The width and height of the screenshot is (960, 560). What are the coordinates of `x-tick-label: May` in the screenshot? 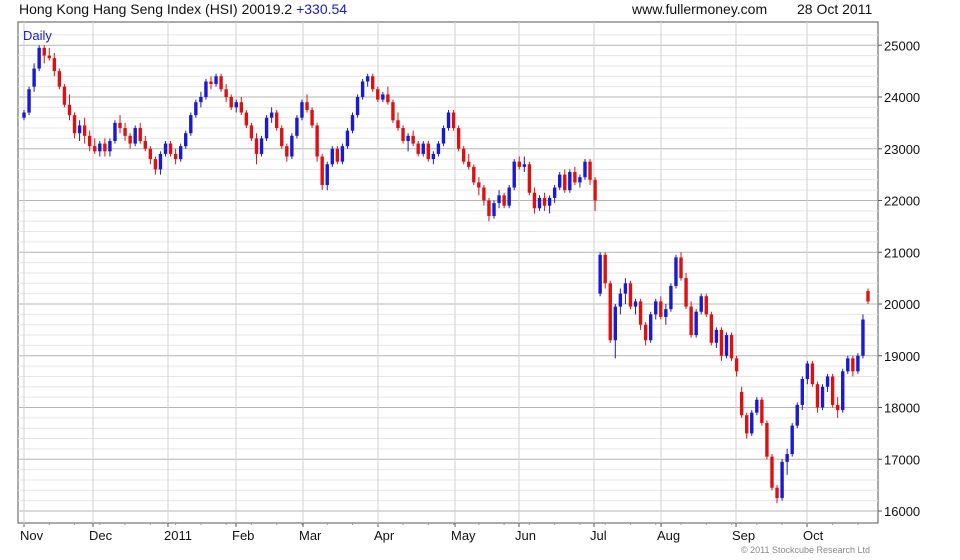 It's located at (463, 535).